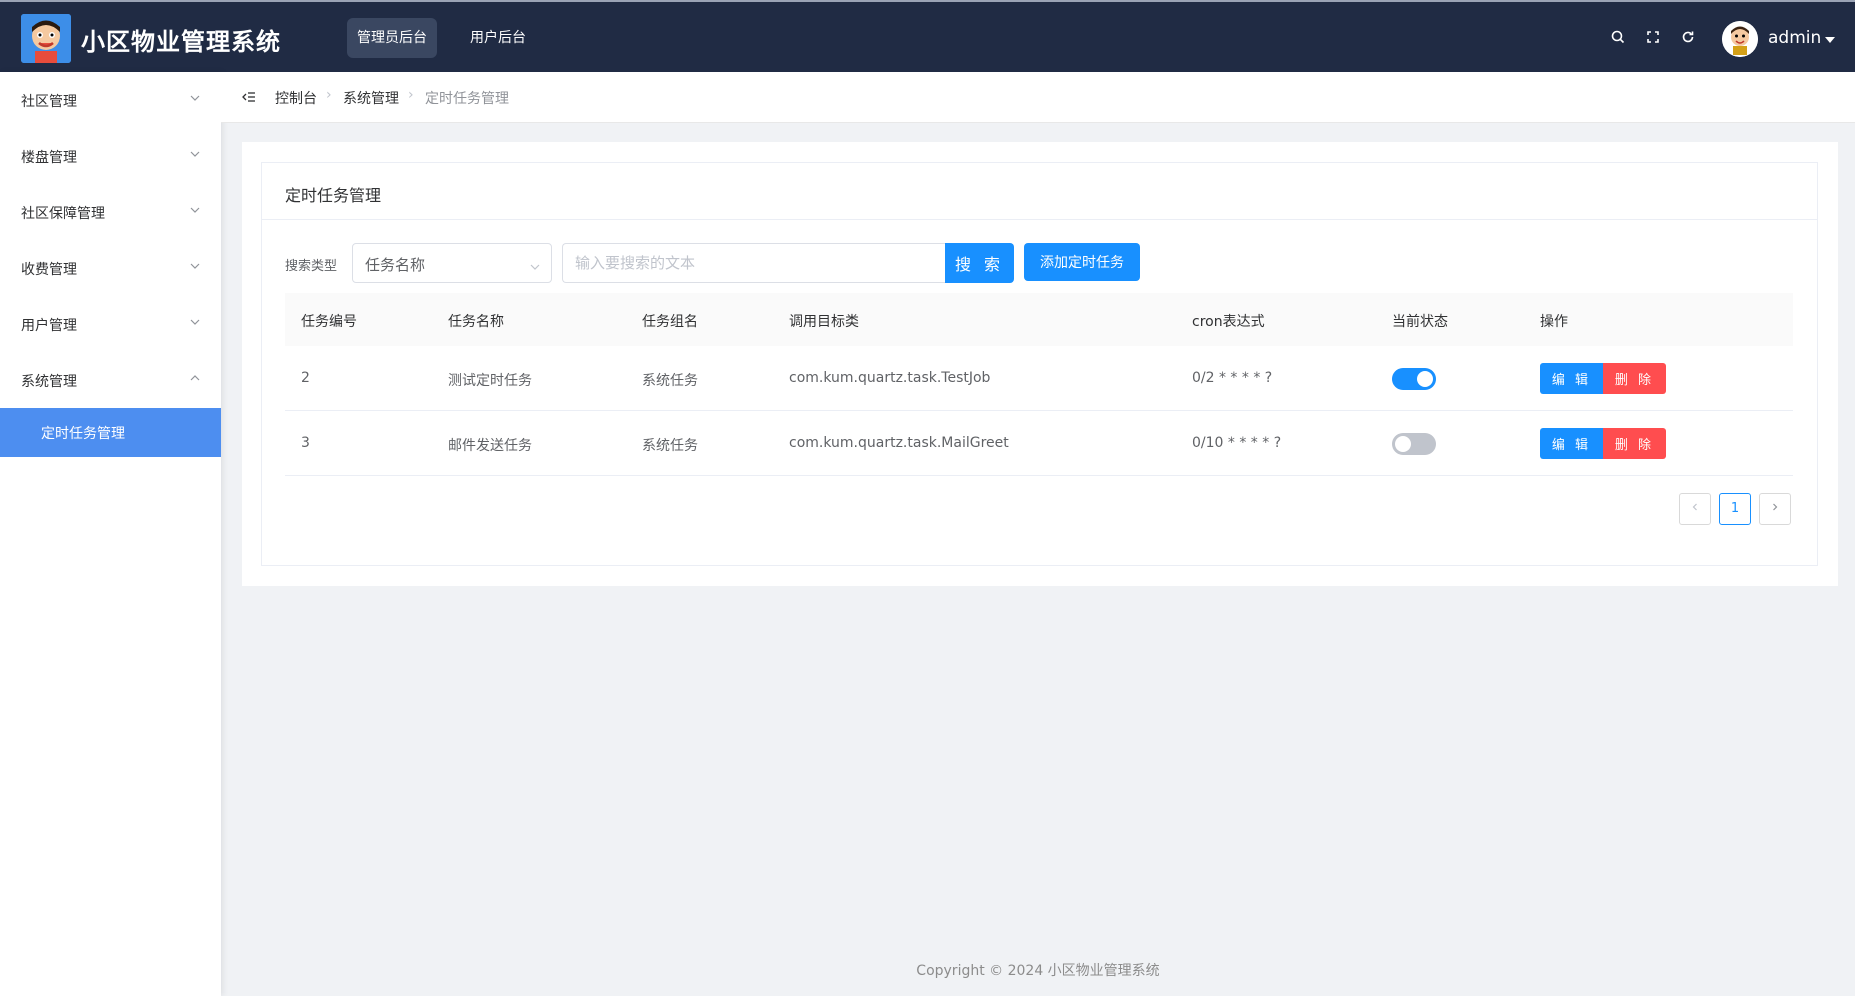 The height and width of the screenshot is (996, 1855). Describe the element at coordinates (1830, 40) in the screenshot. I see `caret-down-icon` at that location.